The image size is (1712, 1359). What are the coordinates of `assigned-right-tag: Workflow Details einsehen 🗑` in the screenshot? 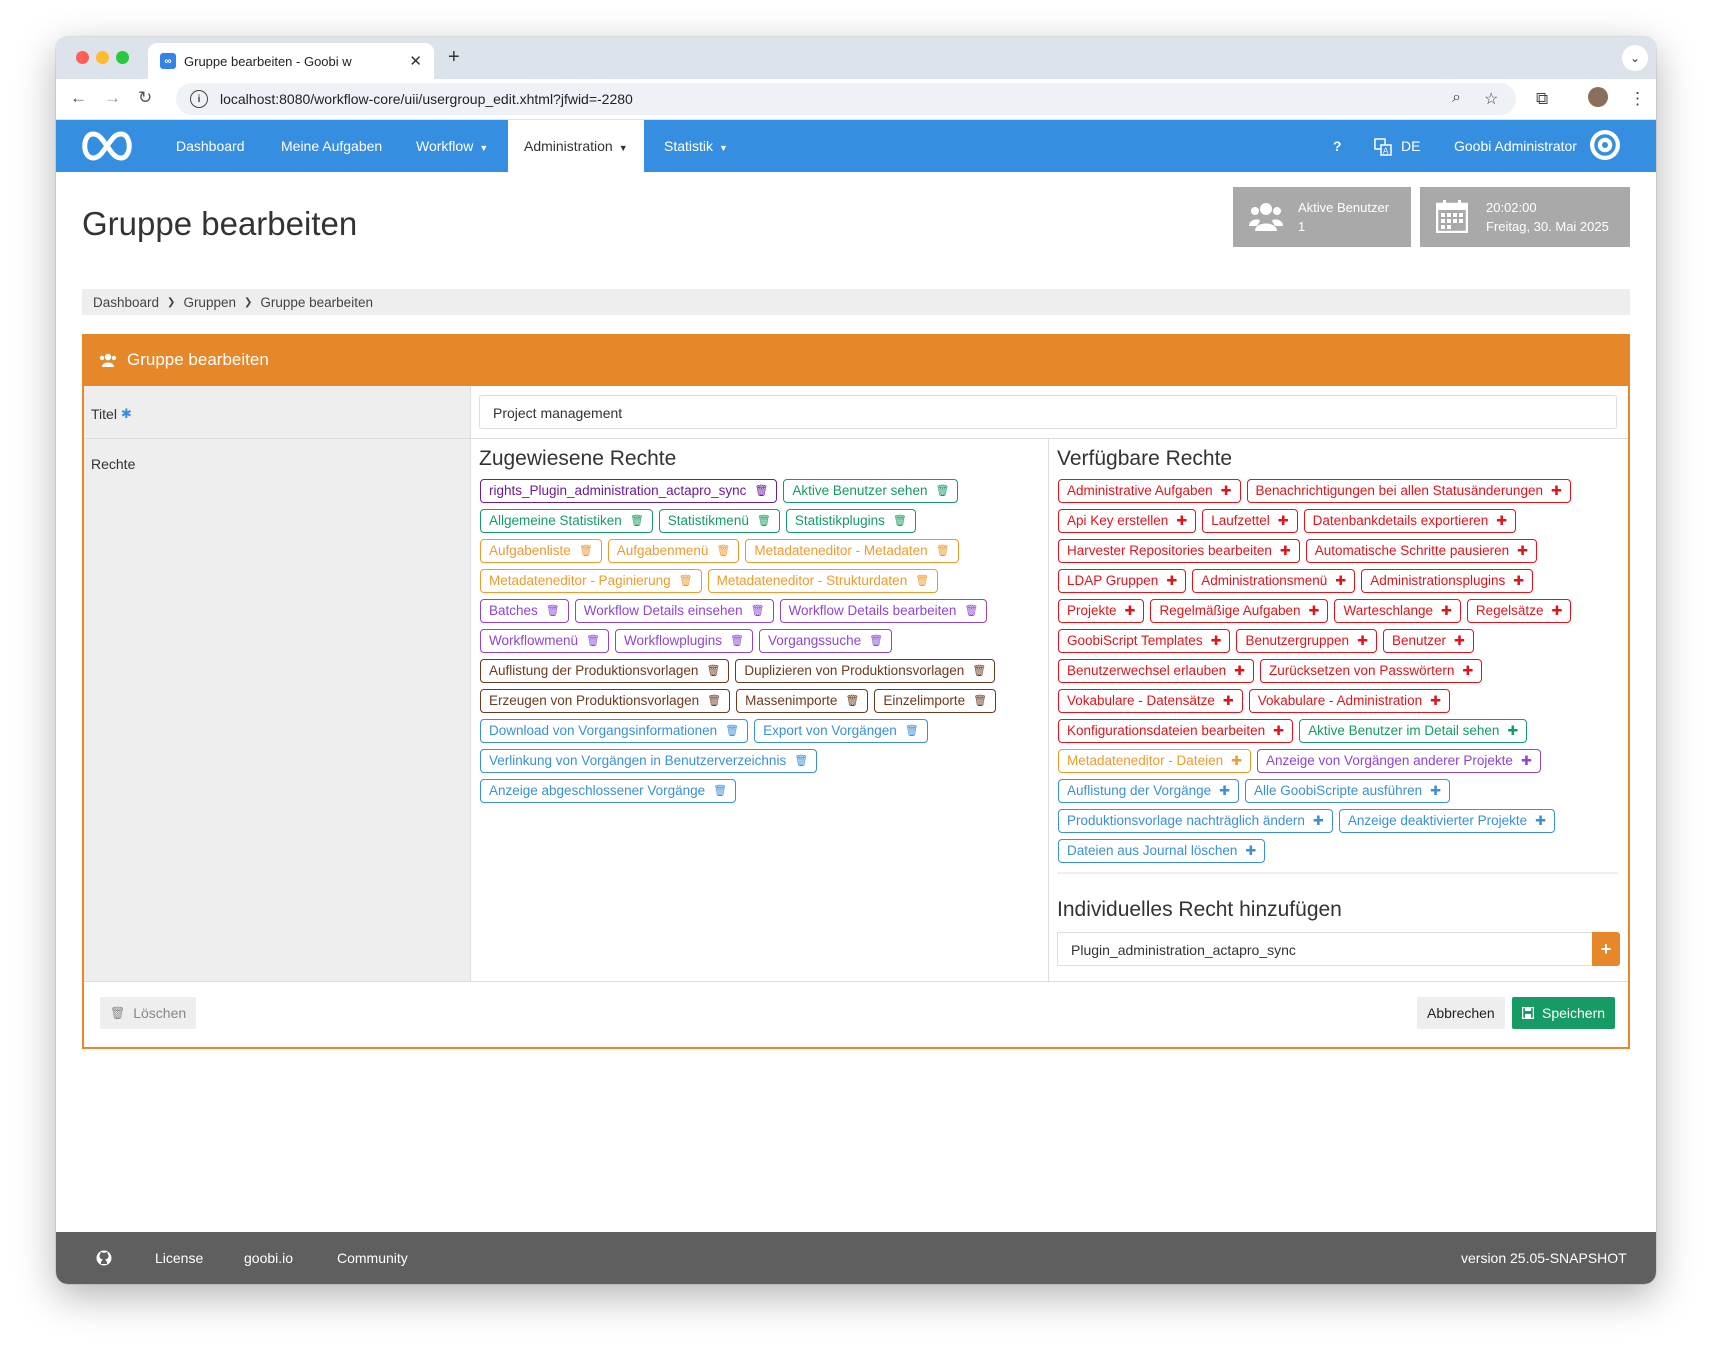 It's located at (674, 611).